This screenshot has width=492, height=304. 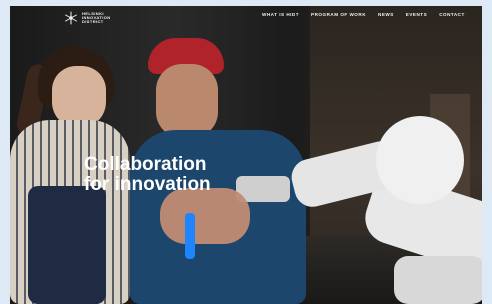 I want to click on man-face, so click(x=187, y=101).